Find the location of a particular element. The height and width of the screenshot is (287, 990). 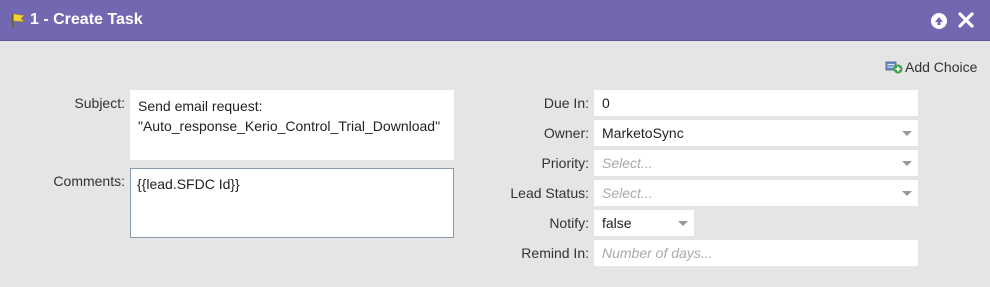

owner-select: MarketoSync is located at coordinates (756, 133).